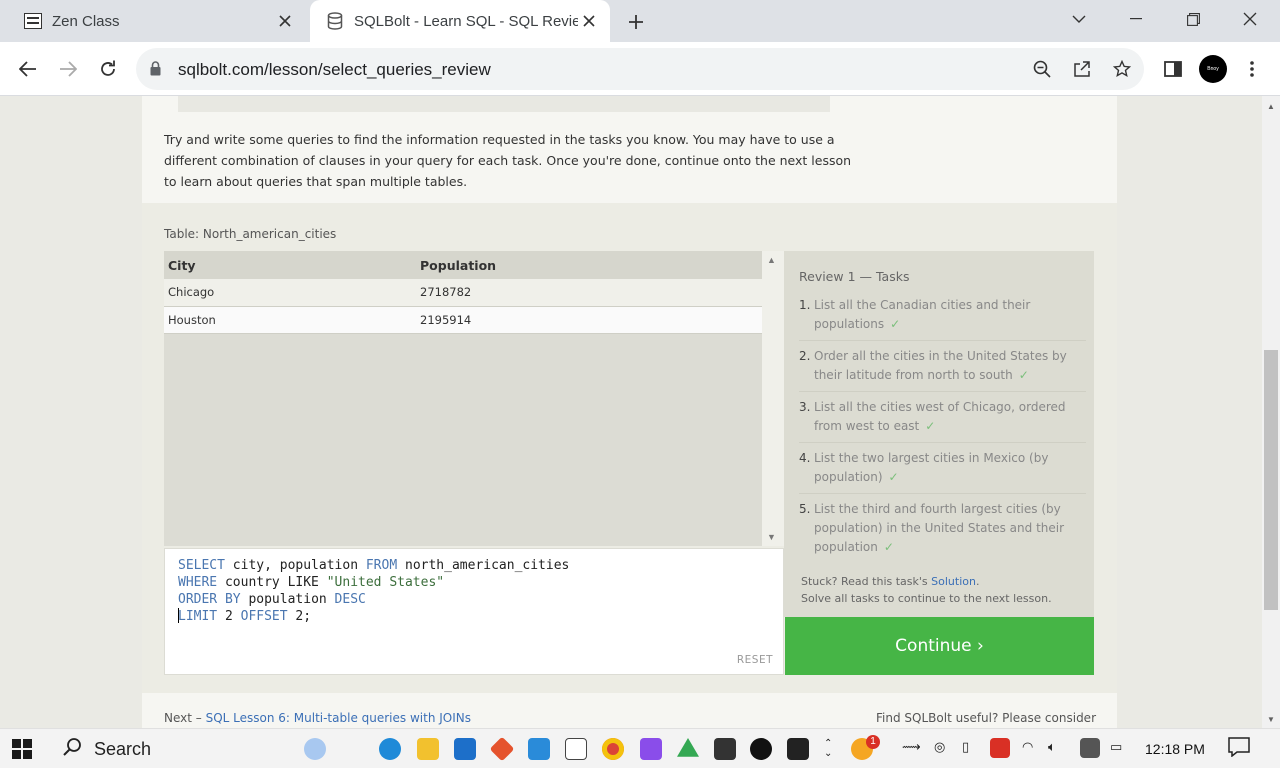 This screenshot has height=768, width=1280. What do you see at coordinates (953, 581) in the screenshot?
I see `solution-link: Solution` at bounding box center [953, 581].